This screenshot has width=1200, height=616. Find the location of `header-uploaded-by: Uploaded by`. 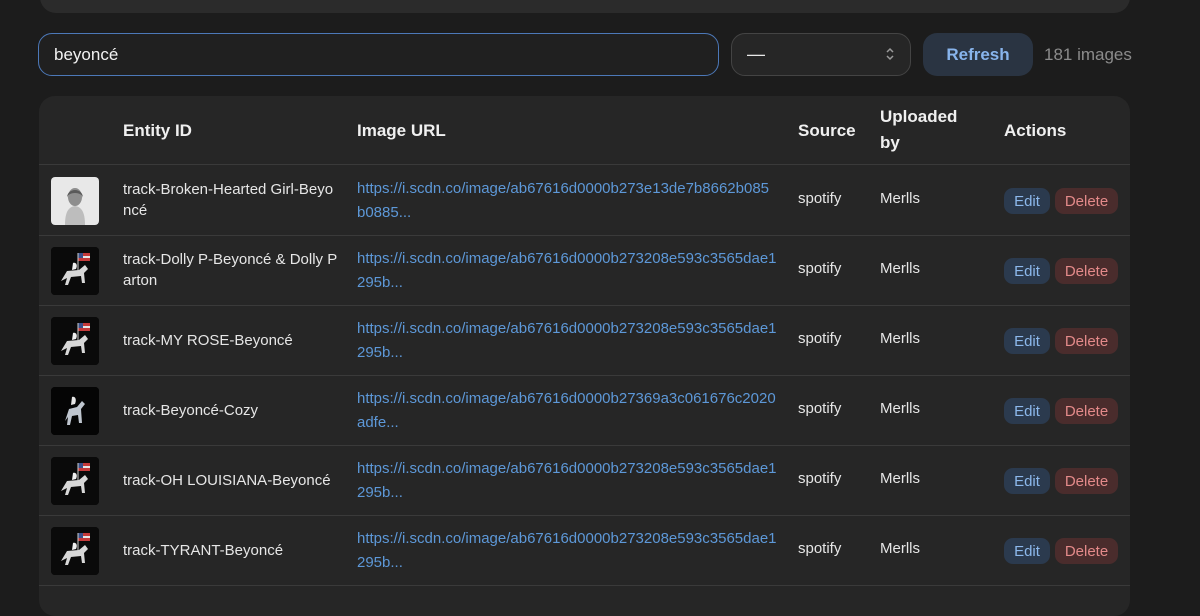

header-uploaded-by: Uploaded by is located at coordinates (919, 129).